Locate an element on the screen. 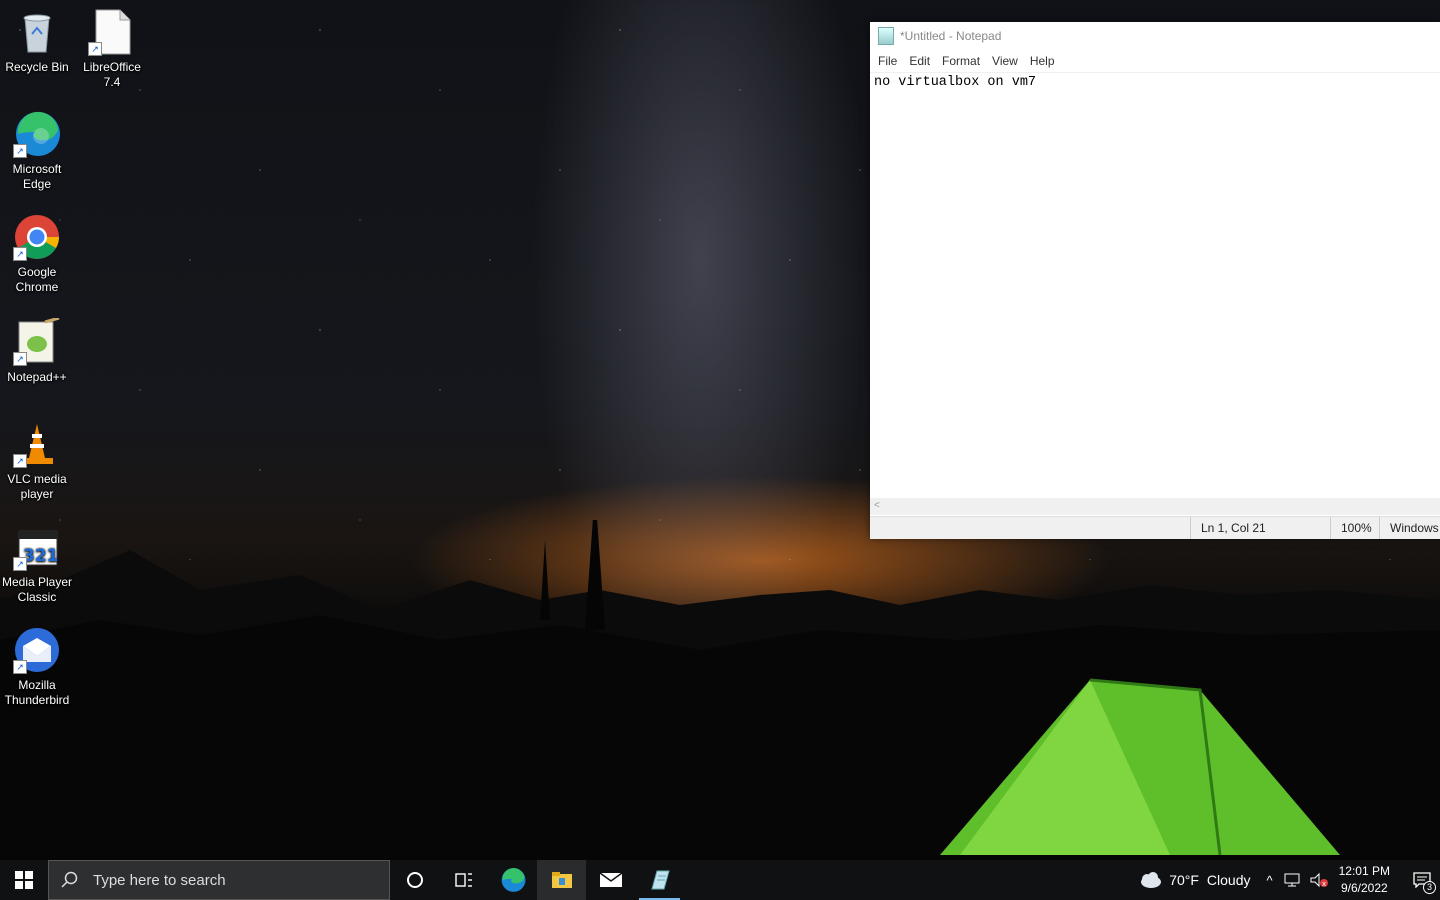 This screenshot has height=900, width=1440. desktop-icon-label: Microsoft Edge is located at coordinates (37, 176).